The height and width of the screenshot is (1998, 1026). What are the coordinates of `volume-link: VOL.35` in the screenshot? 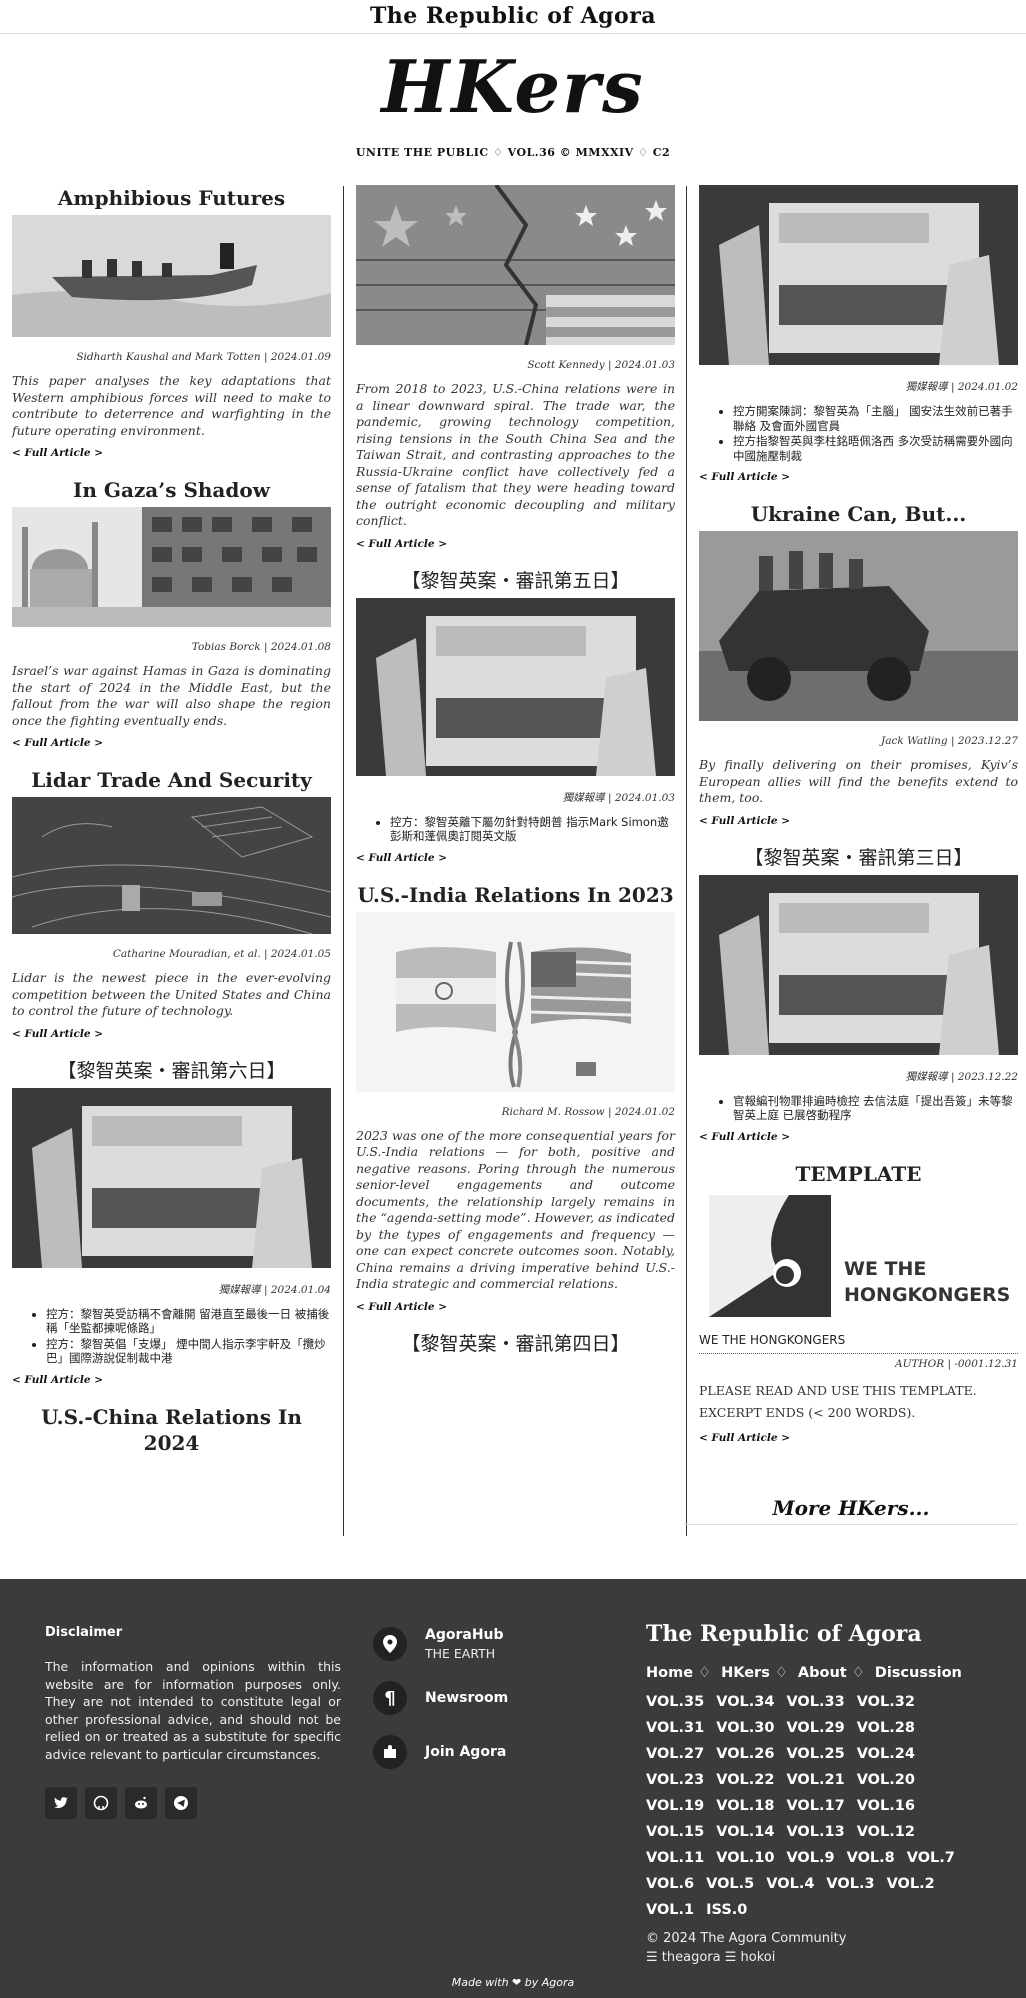 It's located at (675, 1702).